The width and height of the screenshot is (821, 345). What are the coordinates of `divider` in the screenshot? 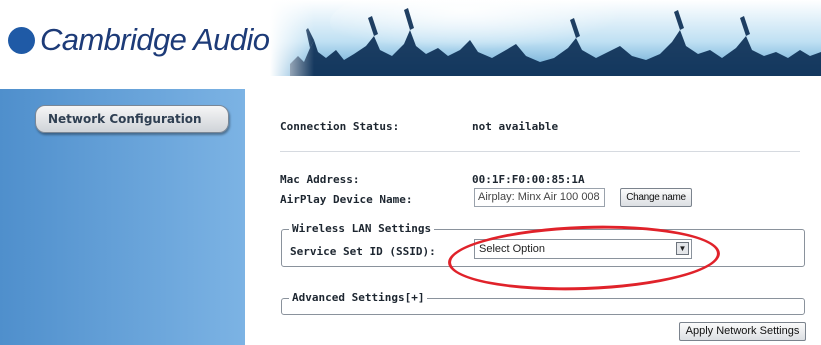 It's located at (540, 151).